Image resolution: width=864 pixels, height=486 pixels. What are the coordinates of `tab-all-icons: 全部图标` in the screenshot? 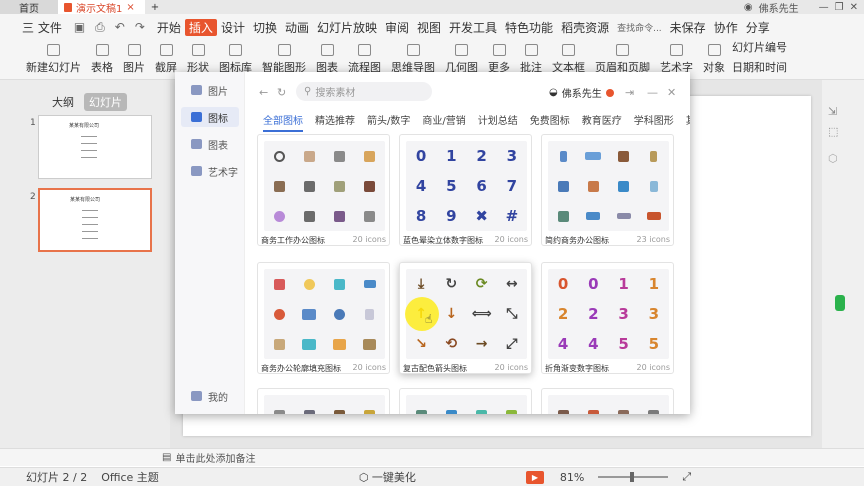 It's located at (283, 122).